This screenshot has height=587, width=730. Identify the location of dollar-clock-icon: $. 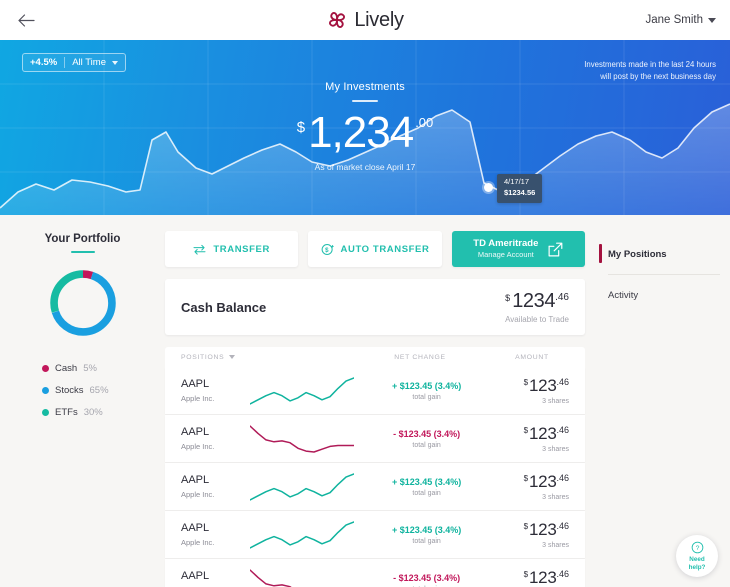
(327, 249).